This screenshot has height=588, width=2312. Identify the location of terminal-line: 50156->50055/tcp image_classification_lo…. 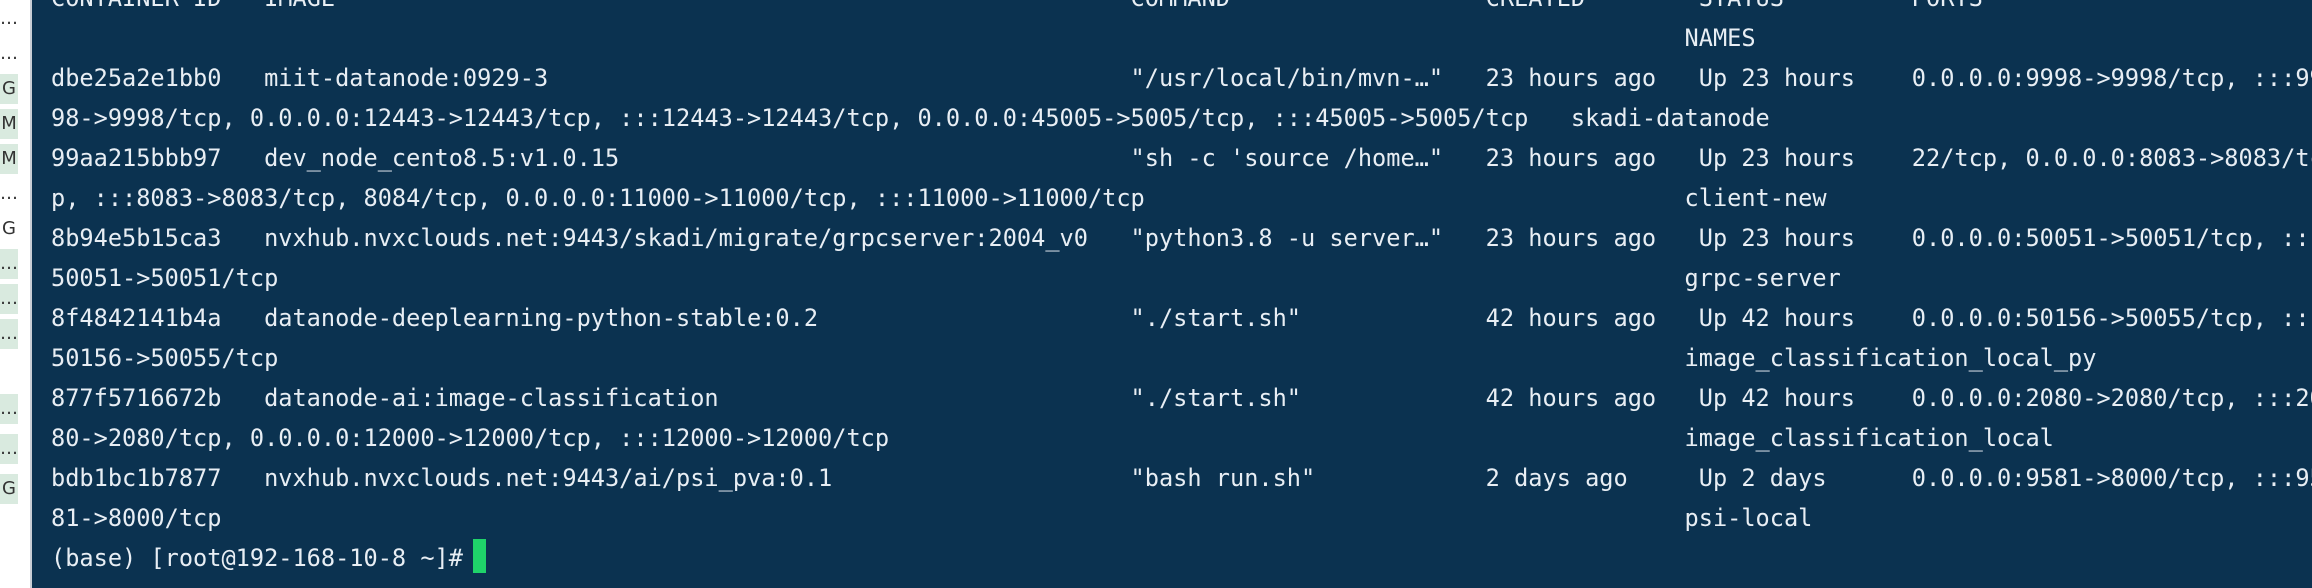
(1074, 358).